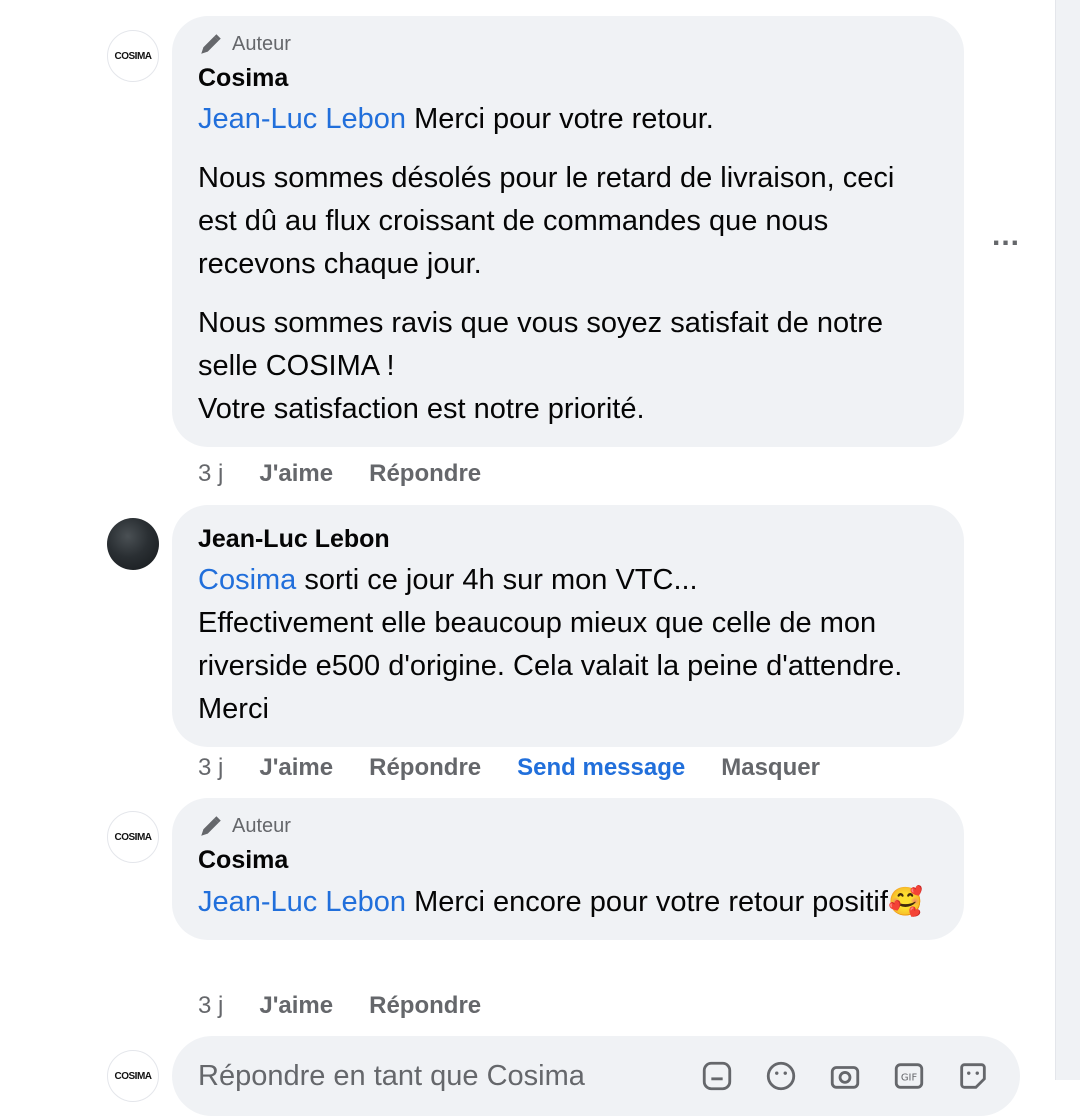 Image resolution: width=1080 pixels, height=1116 pixels. What do you see at coordinates (456, 119) in the screenshot?
I see `comment-text: Jean-Luc Lebon Merci pour votre retour.` at bounding box center [456, 119].